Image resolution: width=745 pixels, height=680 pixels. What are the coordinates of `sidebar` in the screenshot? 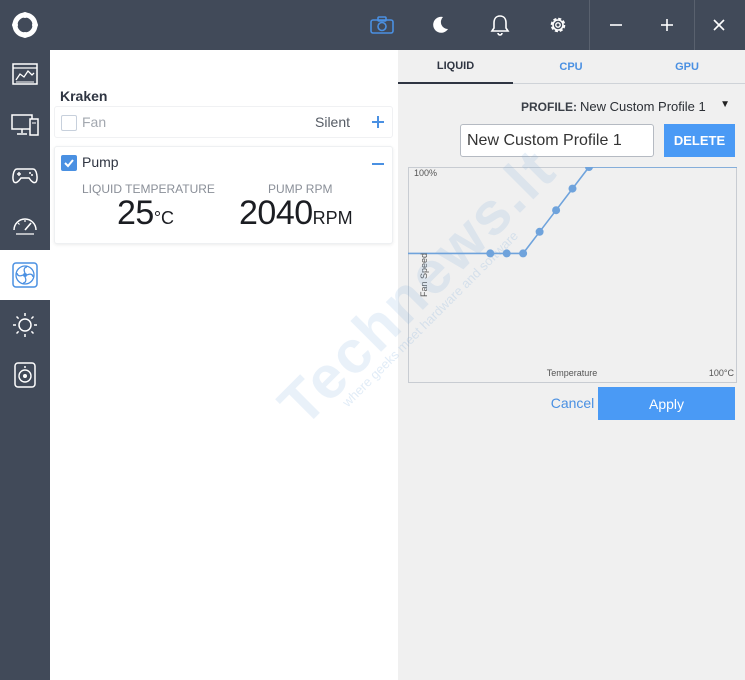 It's located at (25, 365).